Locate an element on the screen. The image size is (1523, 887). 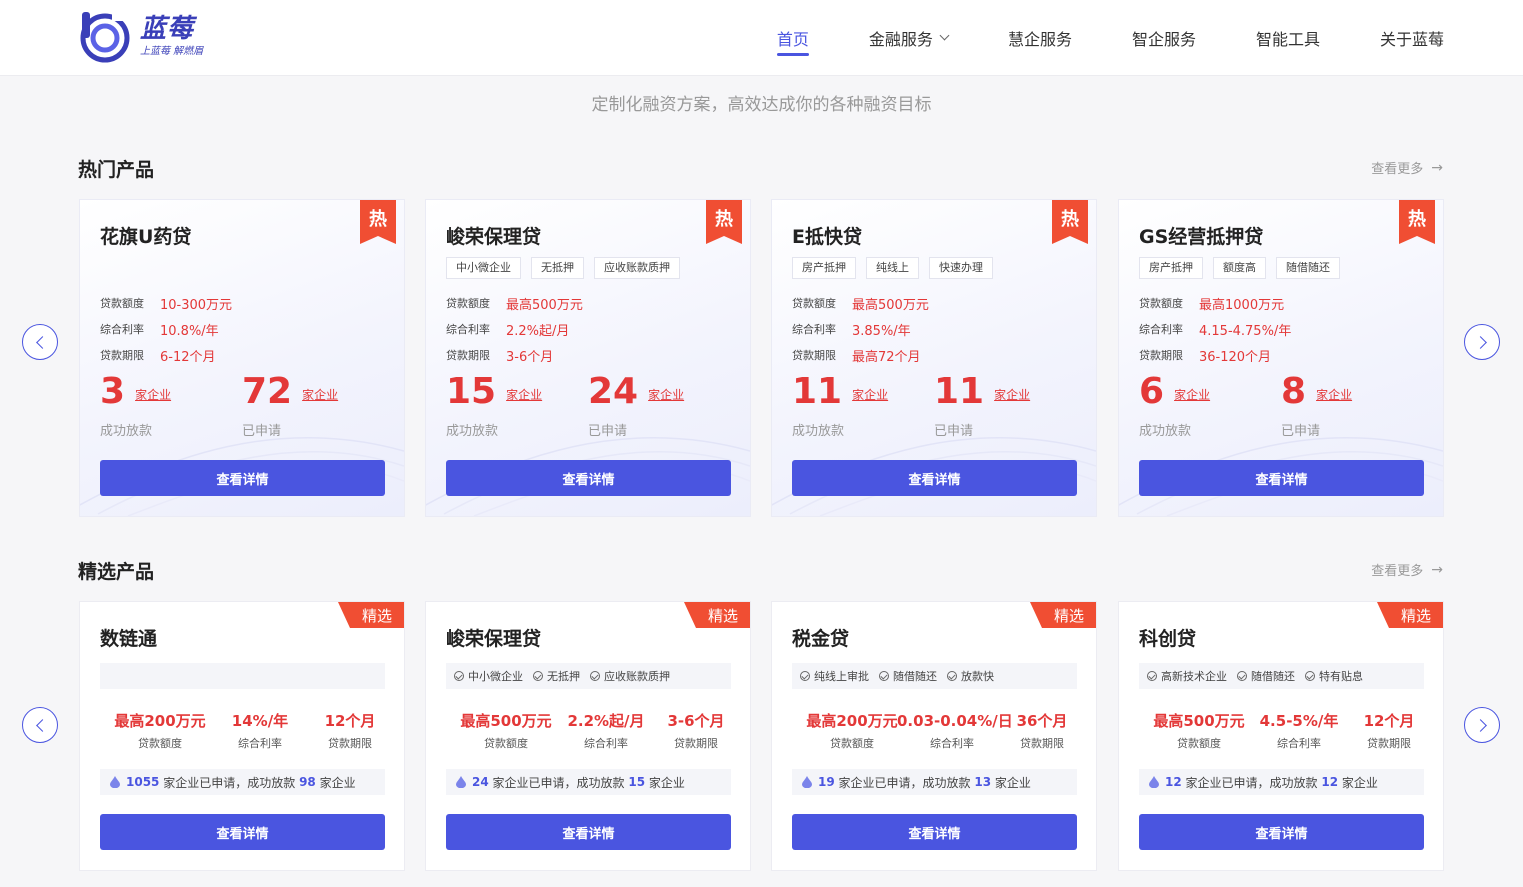
logo: 蓝莓 上蓝莓 解燃眉 is located at coordinates (140, 36).